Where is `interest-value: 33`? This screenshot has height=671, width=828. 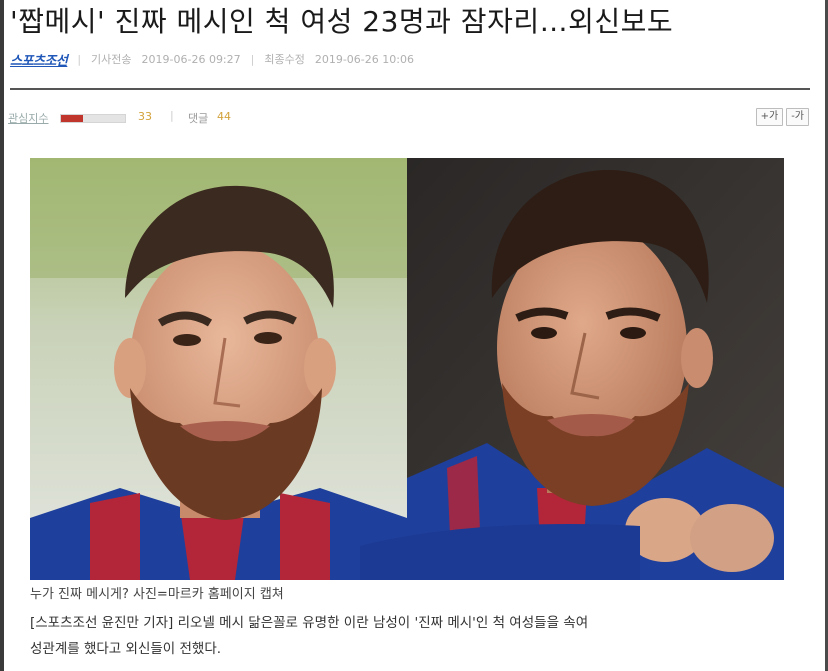 interest-value: 33 is located at coordinates (145, 116).